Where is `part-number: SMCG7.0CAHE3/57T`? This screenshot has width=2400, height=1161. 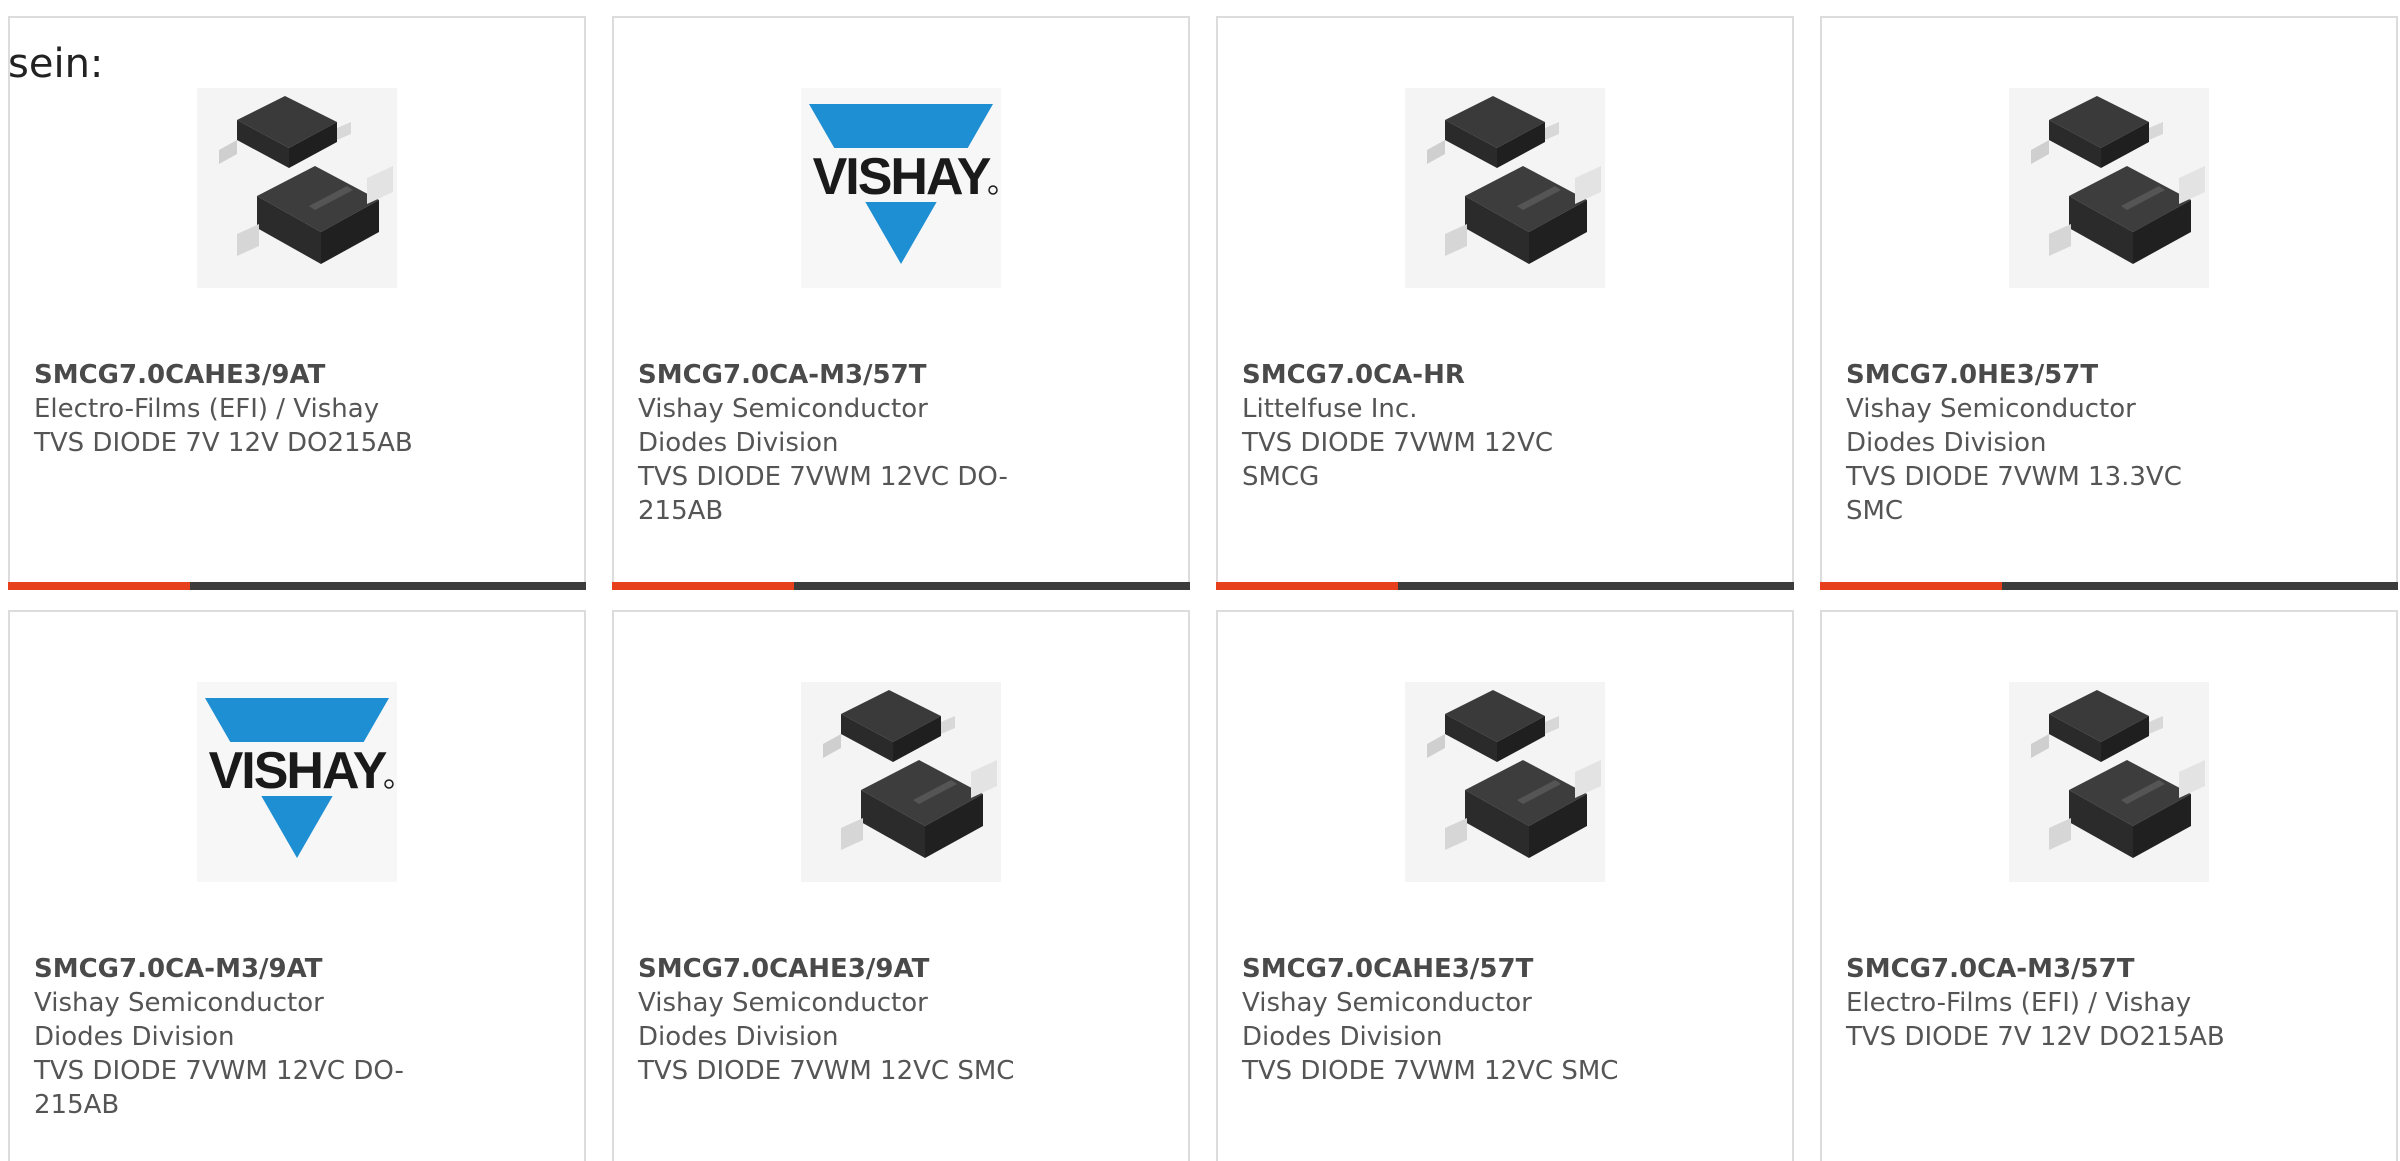 part-number: SMCG7.0CAHE3/57T is located at coordinates (1432, 969).